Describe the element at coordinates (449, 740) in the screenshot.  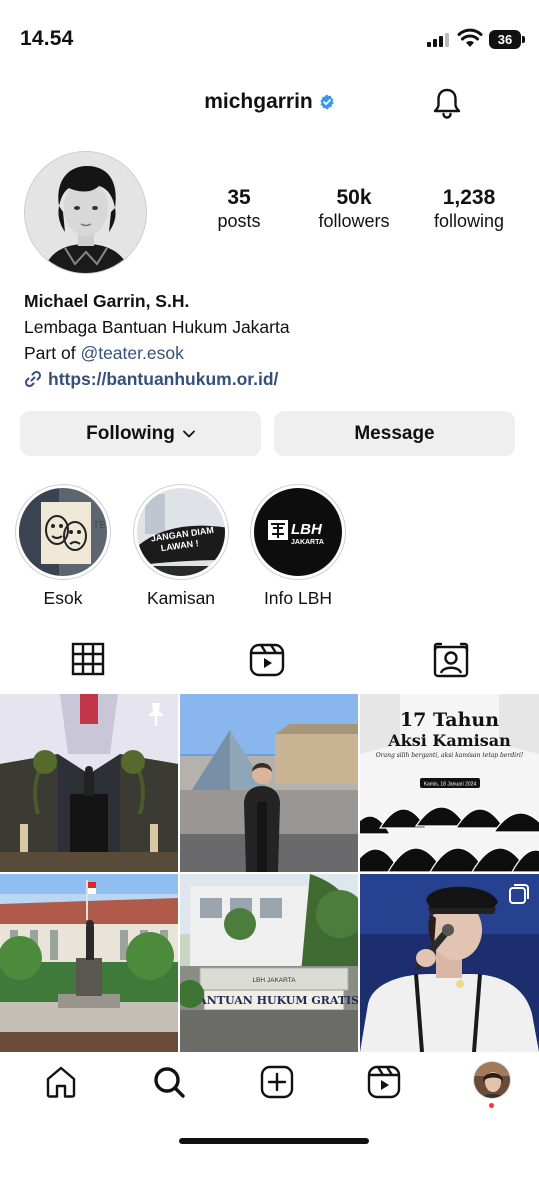
I see `post-3-title-line2: Aksi Kamisan` at that location.